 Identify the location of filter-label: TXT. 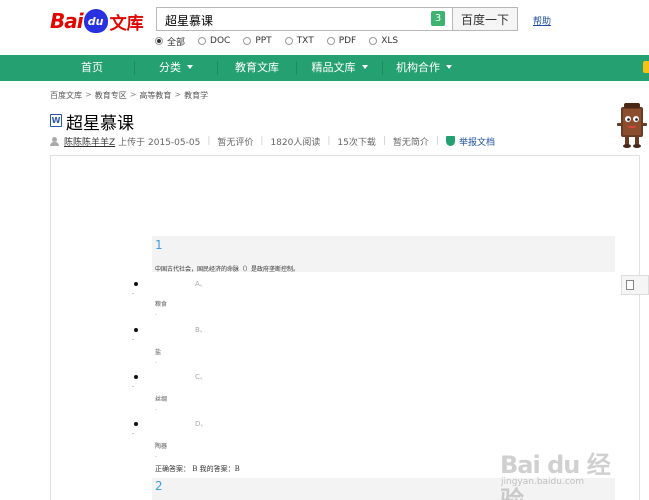
(305, 41).